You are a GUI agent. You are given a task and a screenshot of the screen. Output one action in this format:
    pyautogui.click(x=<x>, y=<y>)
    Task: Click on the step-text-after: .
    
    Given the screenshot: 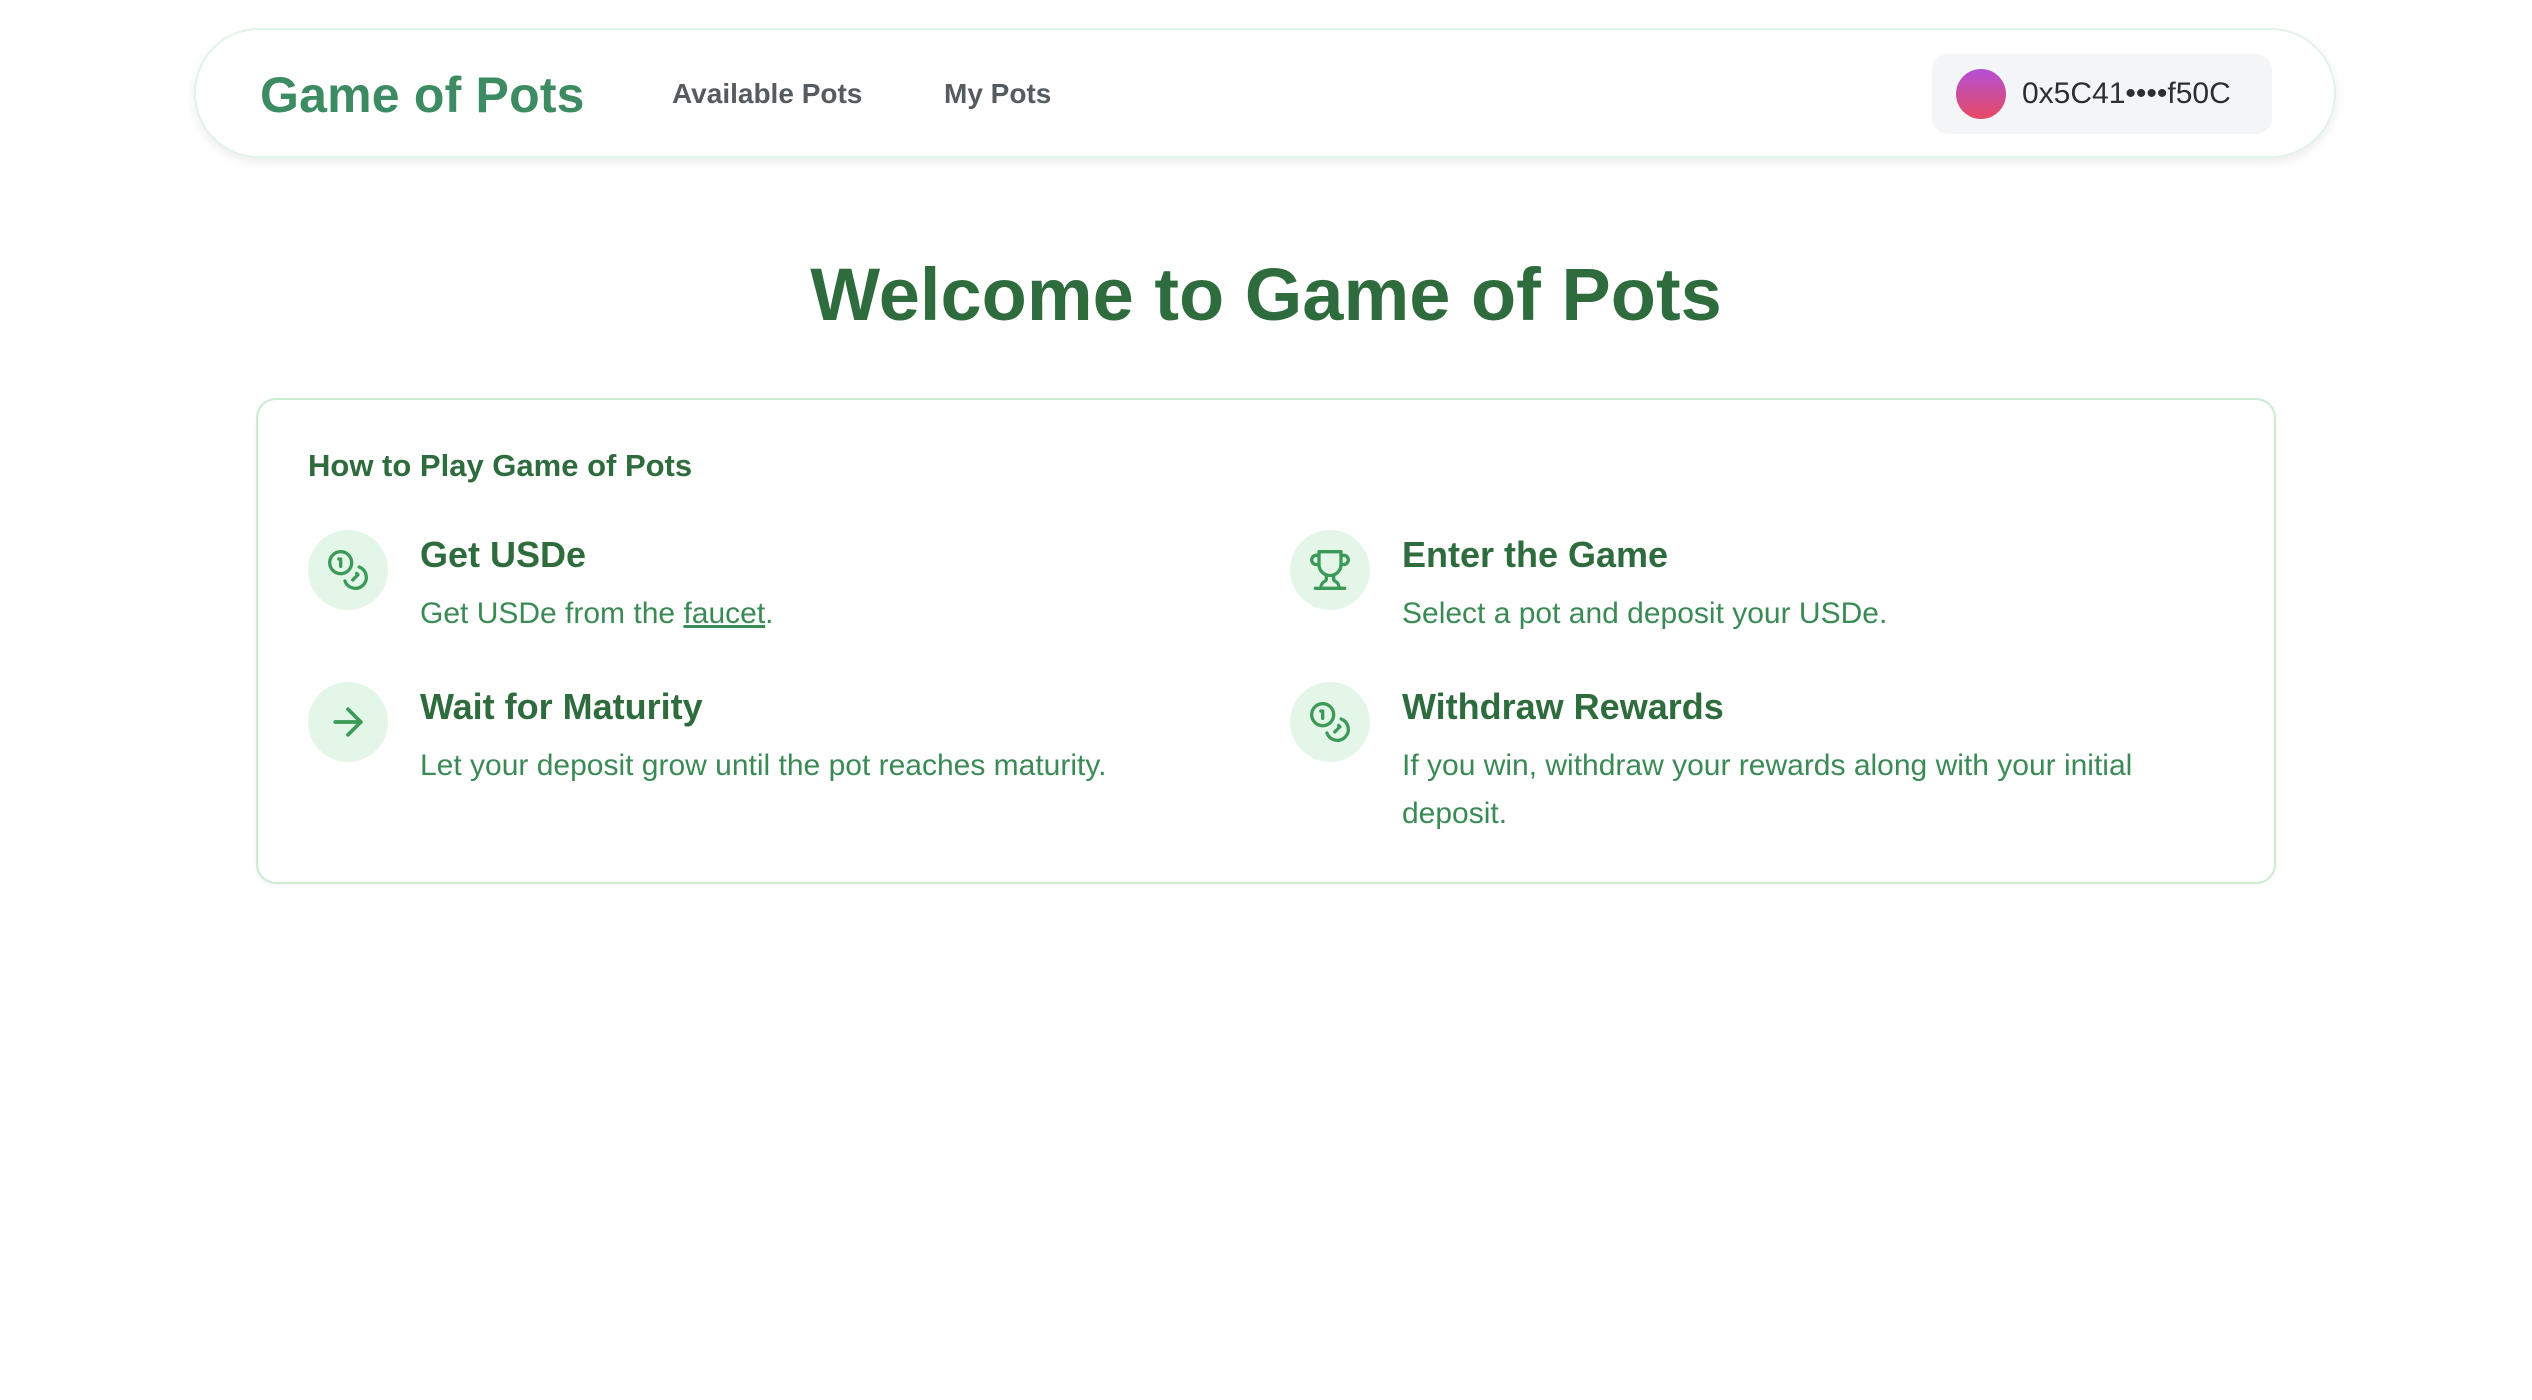 What is the action you would take?
    pyautogui.click(x=769, y=613)
    